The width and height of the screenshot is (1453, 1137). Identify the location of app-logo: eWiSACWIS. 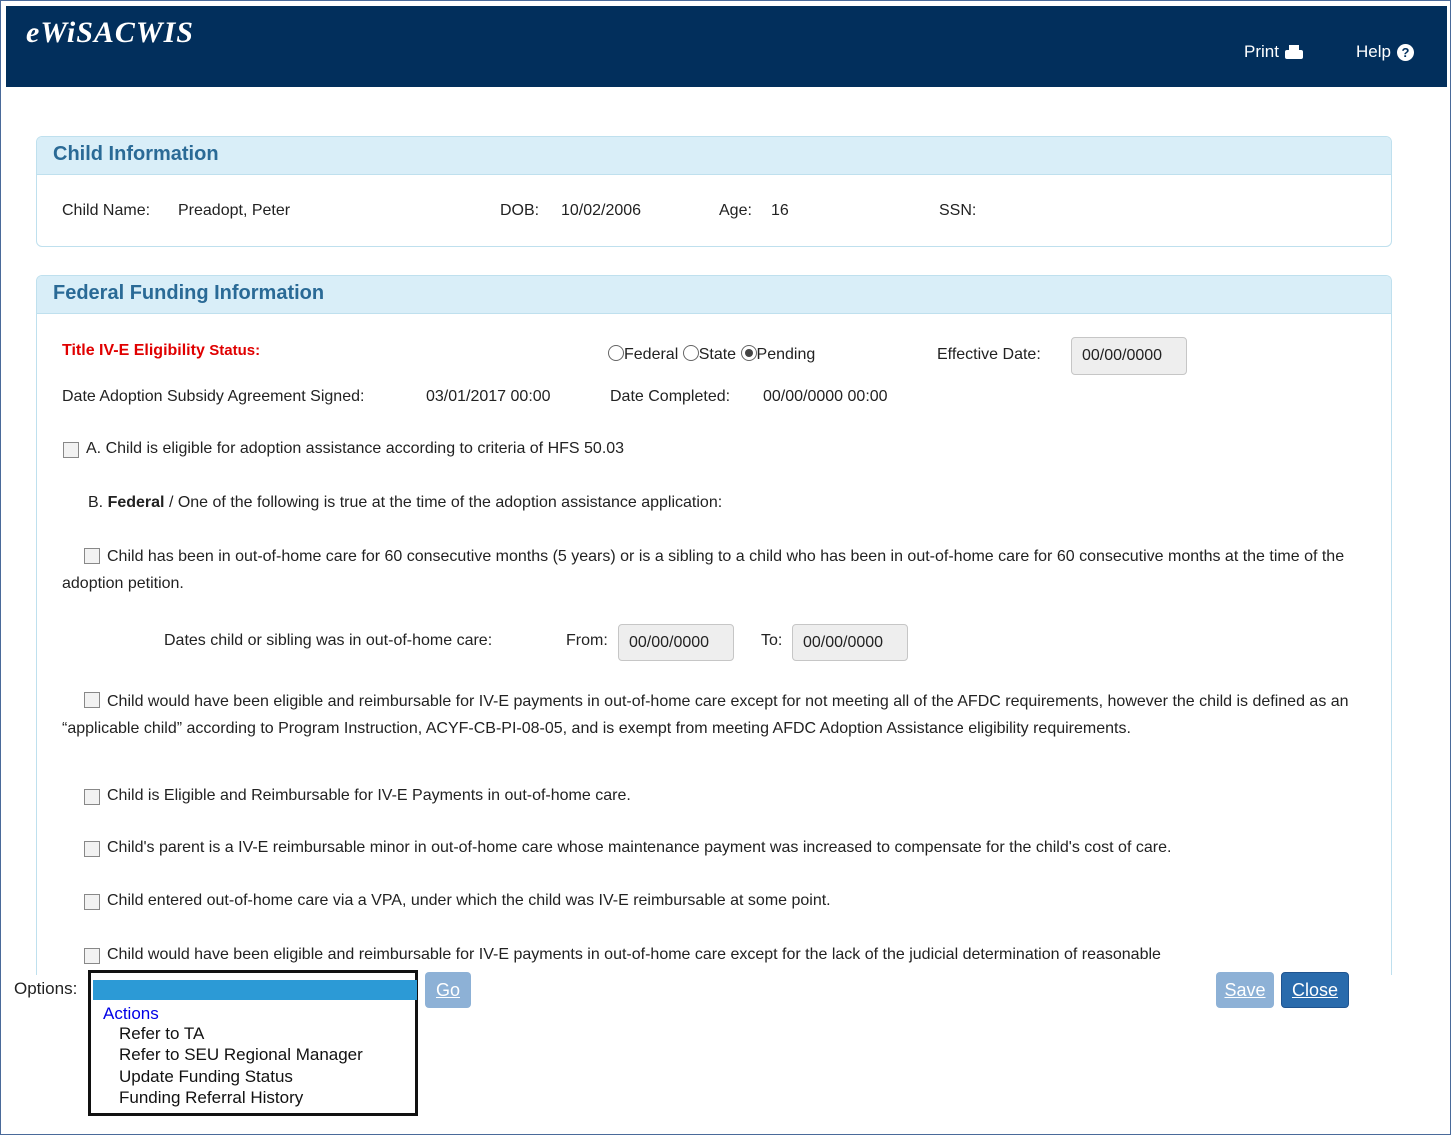
(110, 32).